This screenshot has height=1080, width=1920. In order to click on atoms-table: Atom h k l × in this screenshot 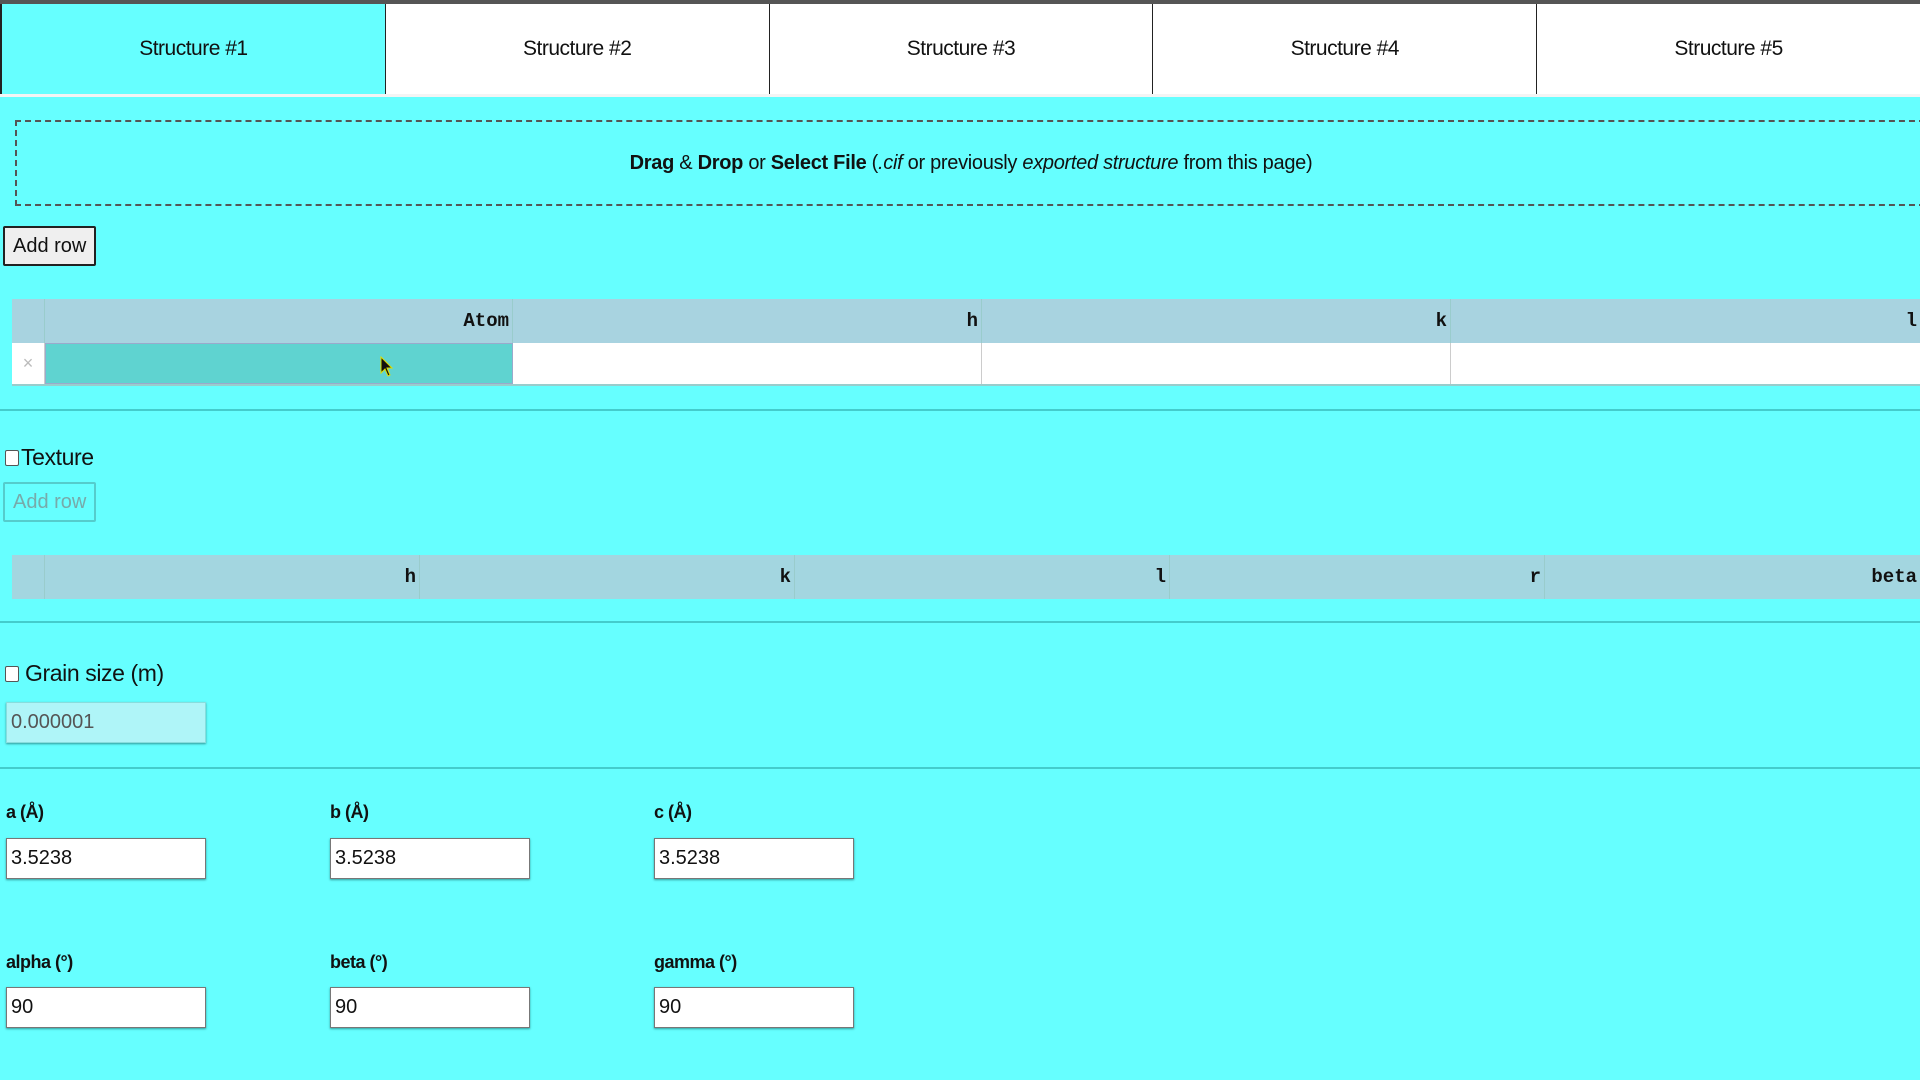, I will do `click(966, 342)`.